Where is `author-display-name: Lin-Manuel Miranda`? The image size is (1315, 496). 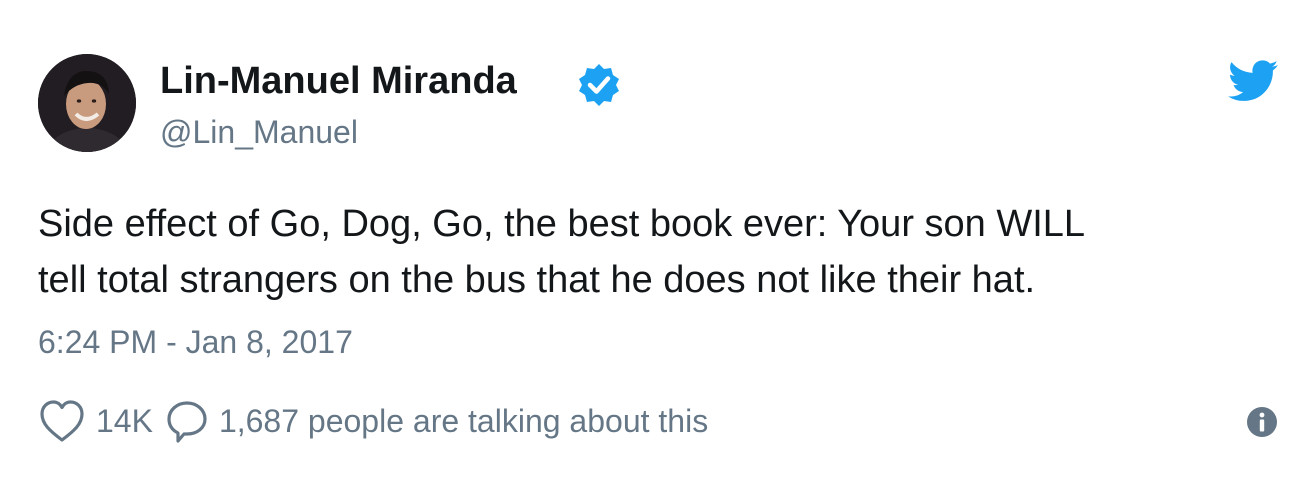 author-display-name: Lin-Manuel Miranda is located at coordinates (338, 81).